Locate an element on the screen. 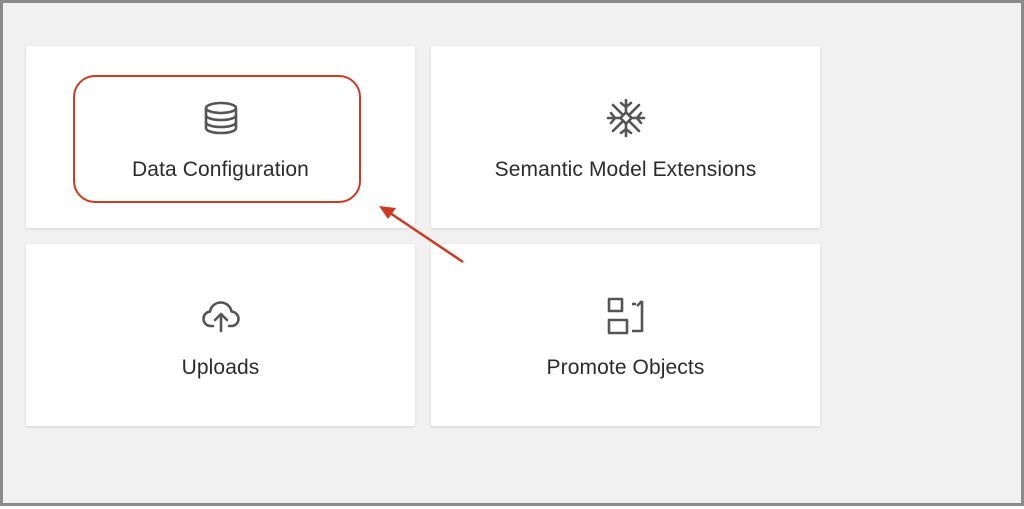 The height and width of the screenshot is (509, 1024). tile-promote-objects: Promote Objects is located at coordinates (625, 335).